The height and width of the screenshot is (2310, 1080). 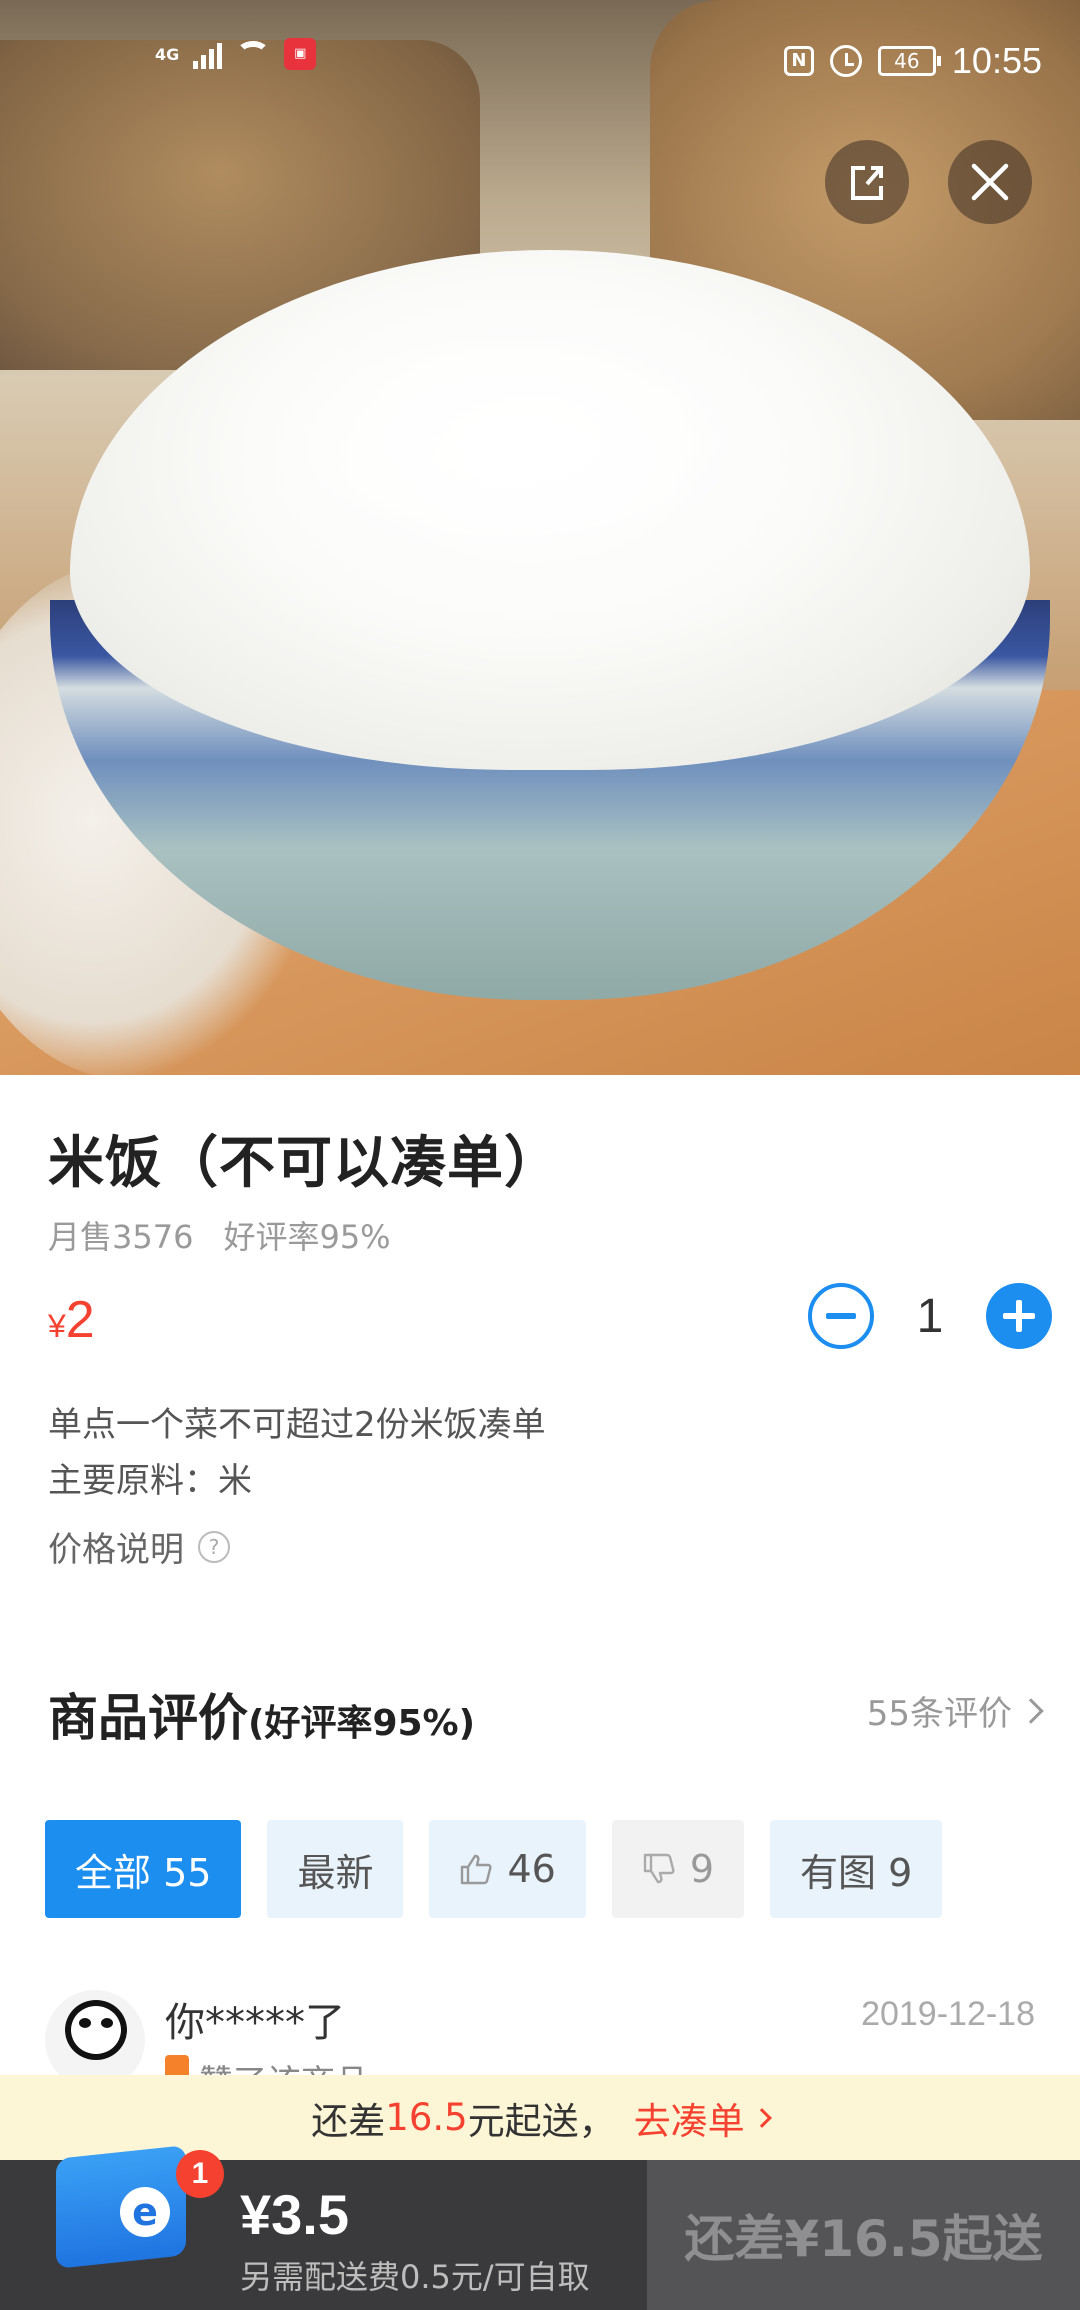 I want to click on reviewer-name: 你*****了, so click(x=255, y=2023).